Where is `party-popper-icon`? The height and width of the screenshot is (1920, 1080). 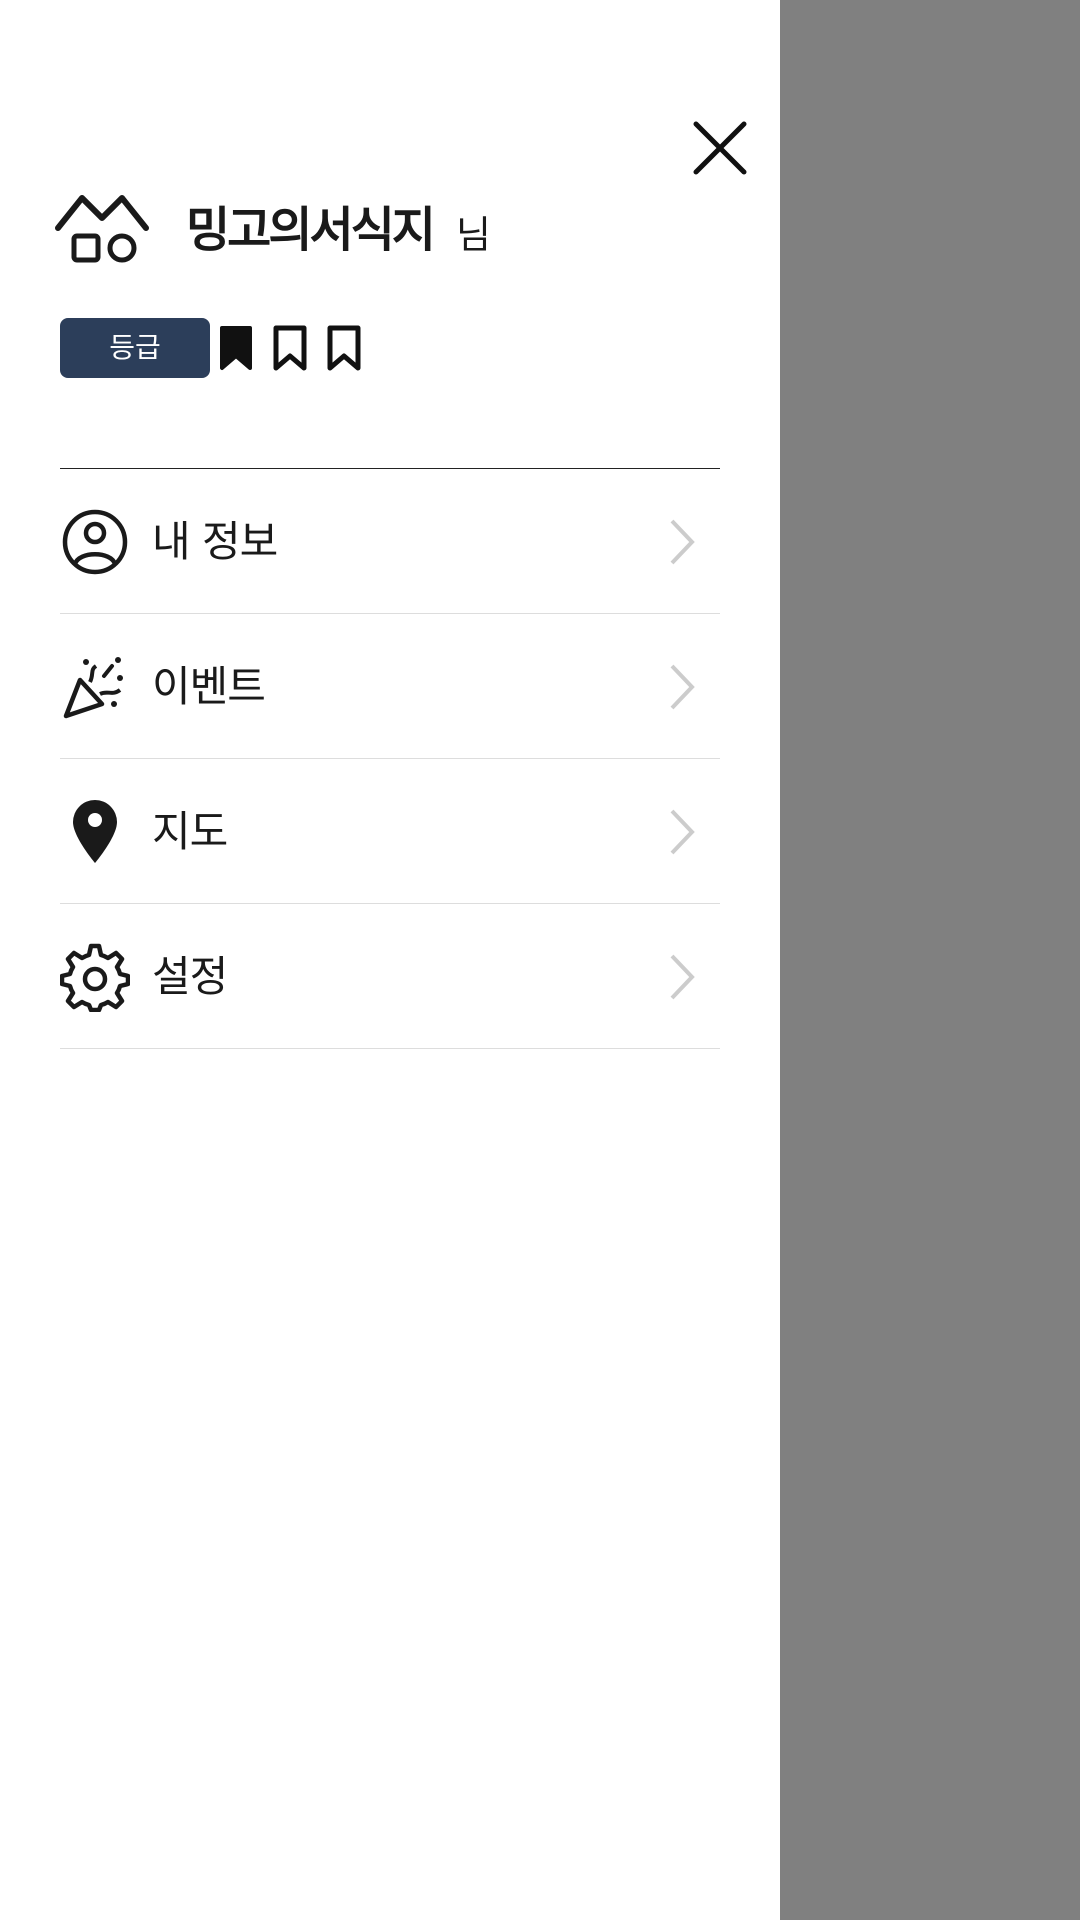 party-popper-icon is located at coordinates (95, 687).